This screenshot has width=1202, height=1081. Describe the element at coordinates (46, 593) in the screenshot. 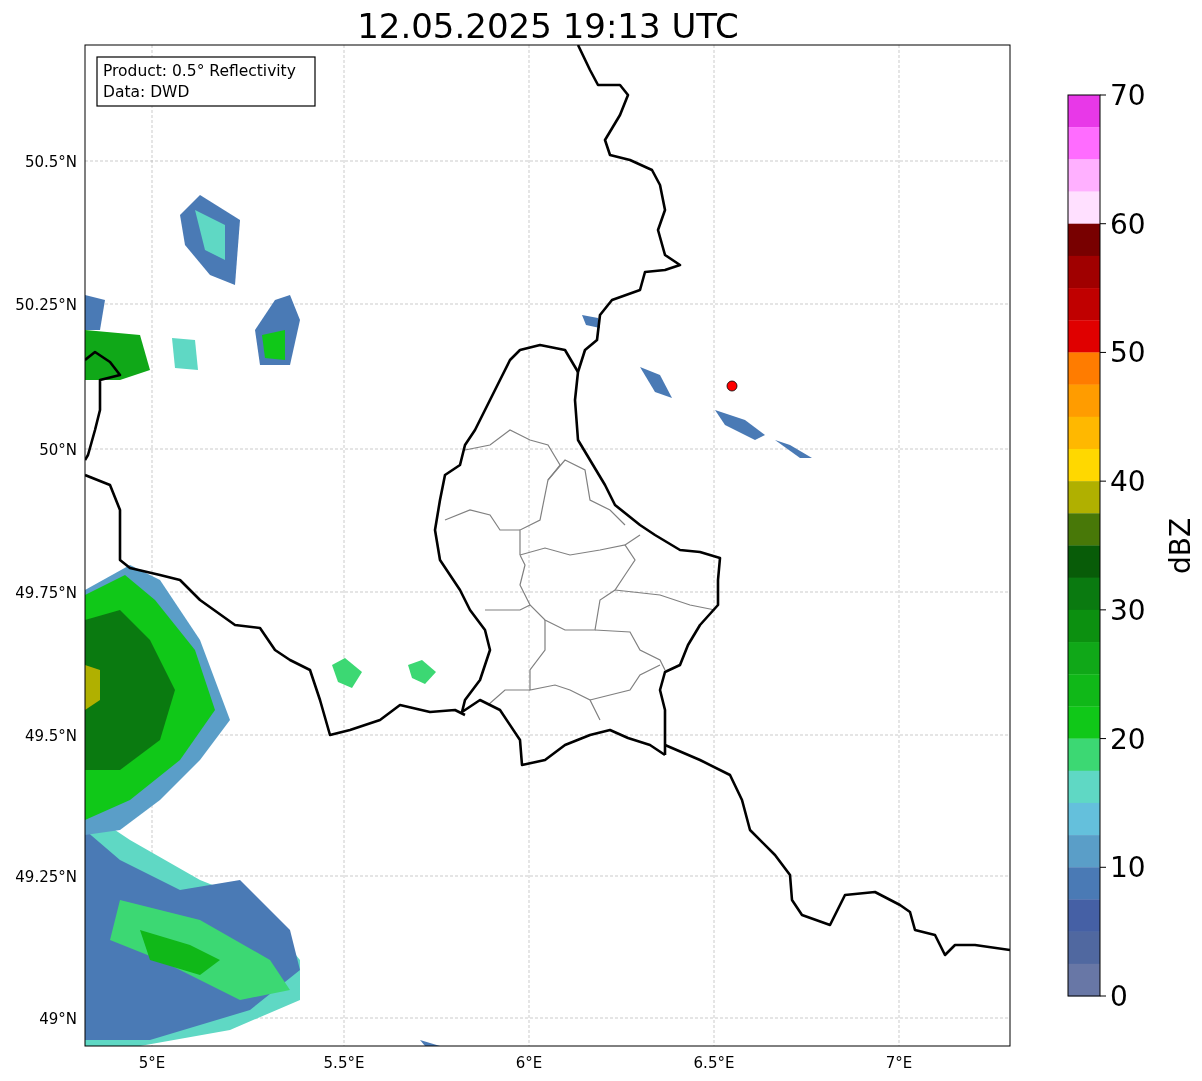

I see `latitude-label: 49.75°N` at that location.